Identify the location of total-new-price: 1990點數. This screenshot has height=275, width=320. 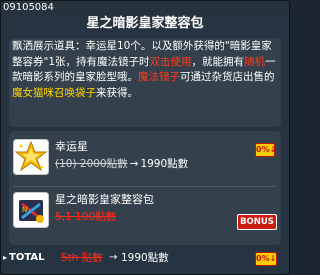
(145, 258).